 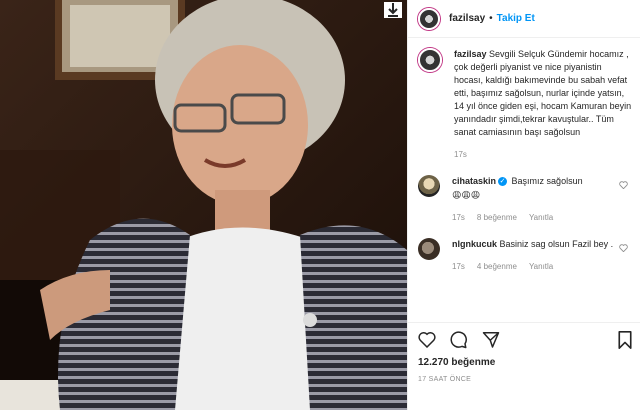 What do you see at coordinates (459, 341) in the screenshot?
I see `comment-icon` at bounding box center [459, 341].